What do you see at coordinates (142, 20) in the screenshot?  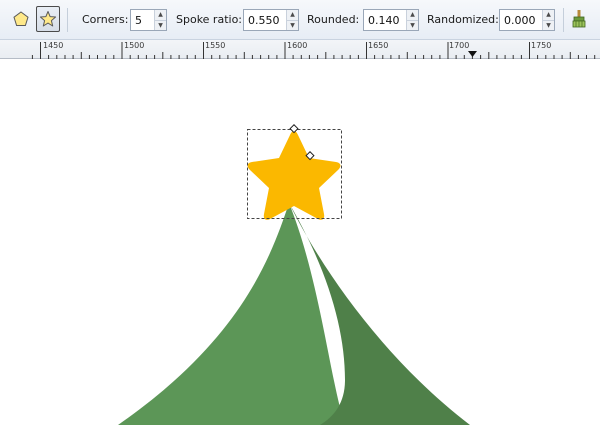 I see `corners-input` at bounding box center [142, 20].